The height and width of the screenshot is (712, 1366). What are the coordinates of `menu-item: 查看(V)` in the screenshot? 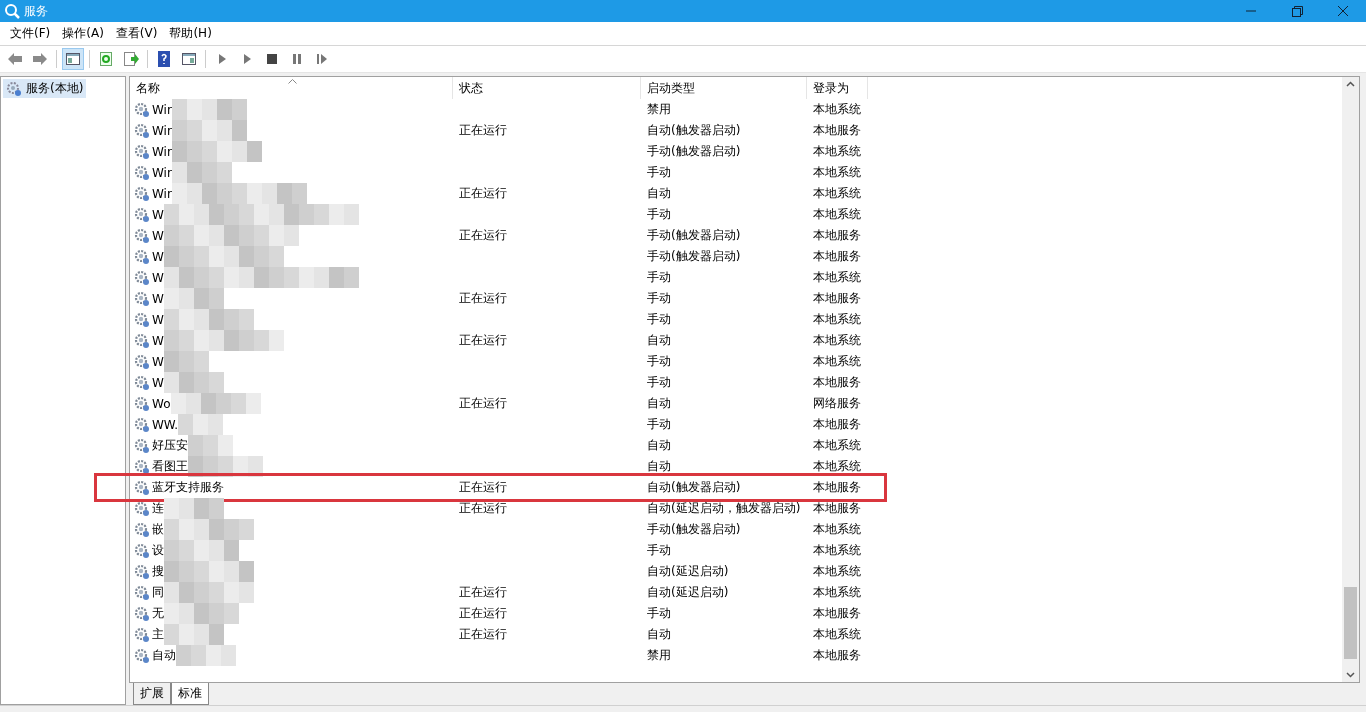 It's located at (136, 33).